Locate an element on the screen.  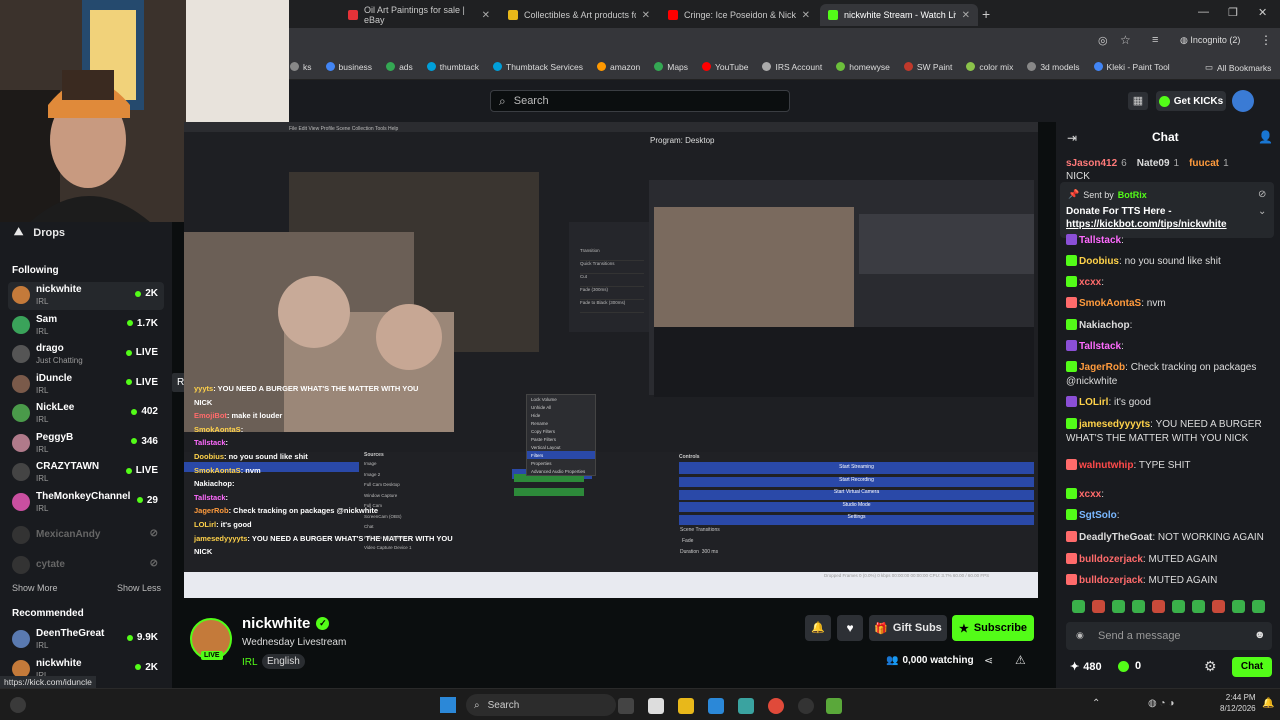
subscribe-button: ★ Subscribe is located at coordinates (993, 628).